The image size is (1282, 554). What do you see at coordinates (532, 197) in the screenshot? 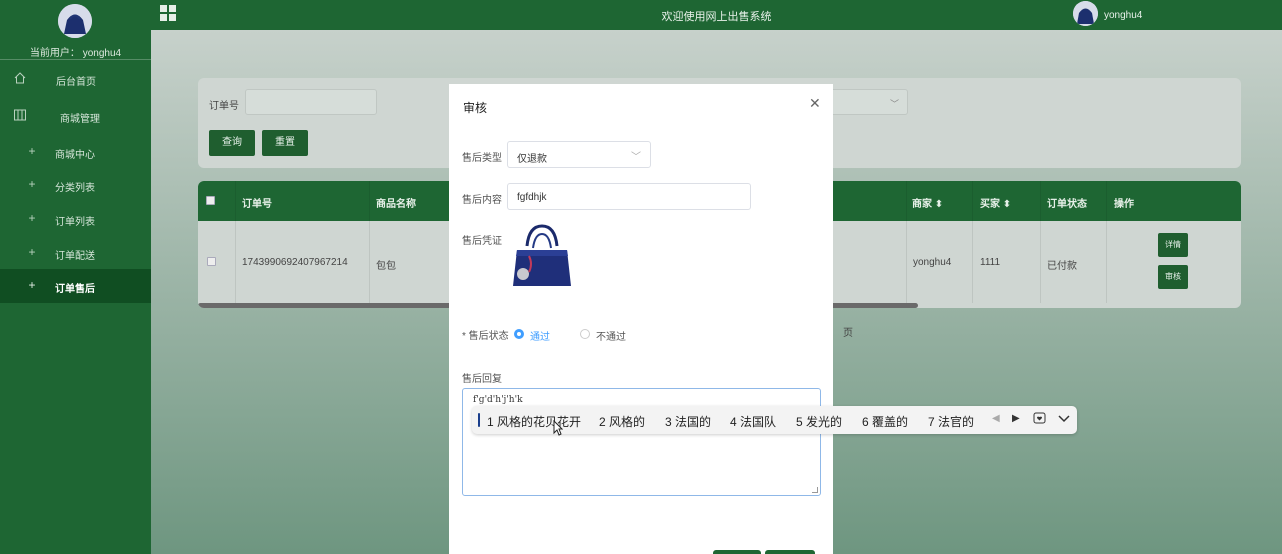
I see `input-value: fgfdhjk` at bounding box center [532, 197].